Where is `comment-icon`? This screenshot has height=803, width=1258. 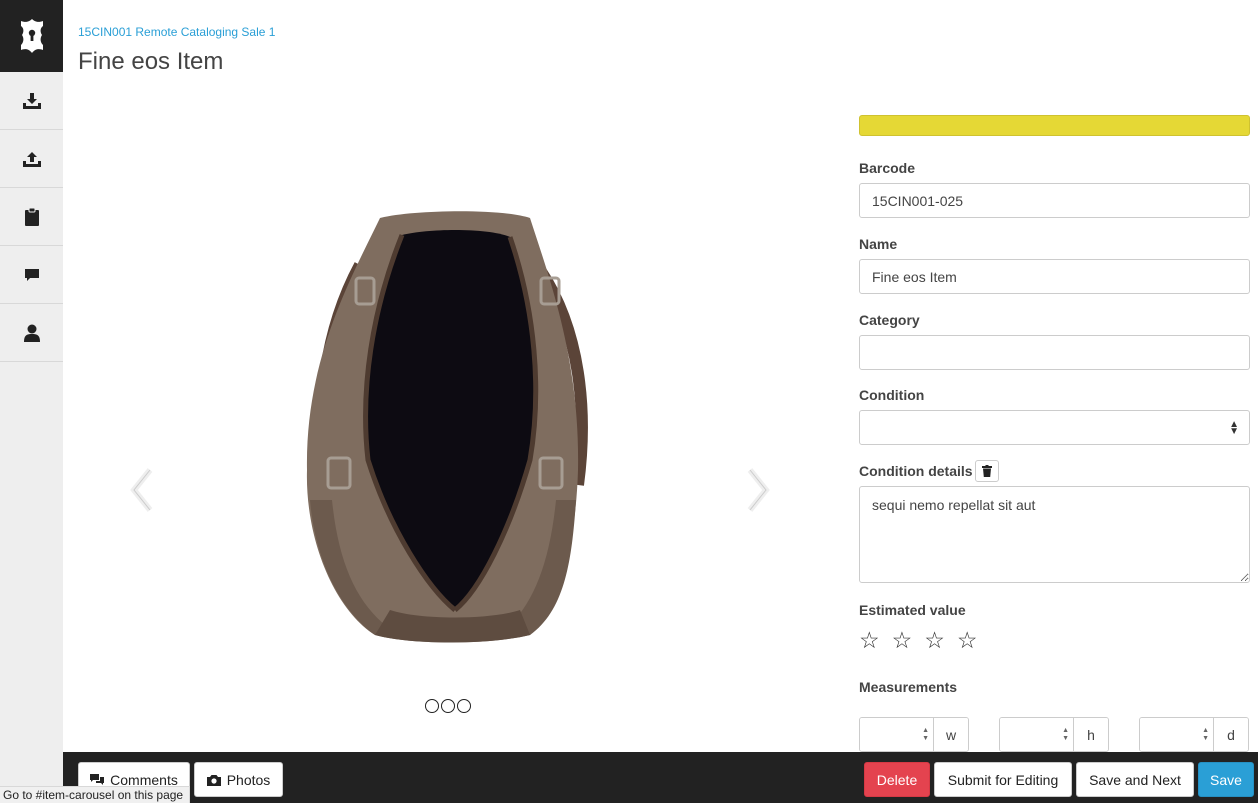
comment-icon is located at coordinates (31, 274).